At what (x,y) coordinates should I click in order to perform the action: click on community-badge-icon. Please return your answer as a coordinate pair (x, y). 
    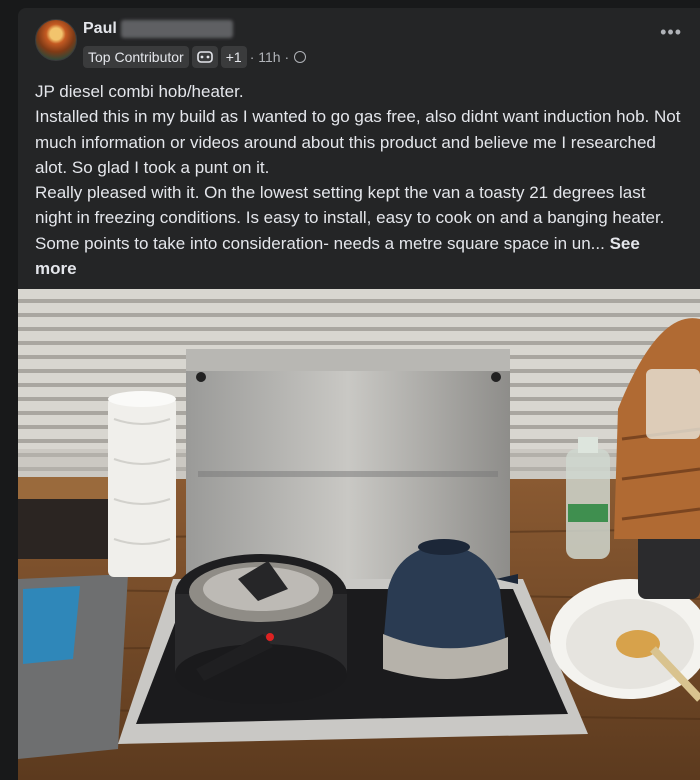
    Looking at the image, I should click on (204, 57).